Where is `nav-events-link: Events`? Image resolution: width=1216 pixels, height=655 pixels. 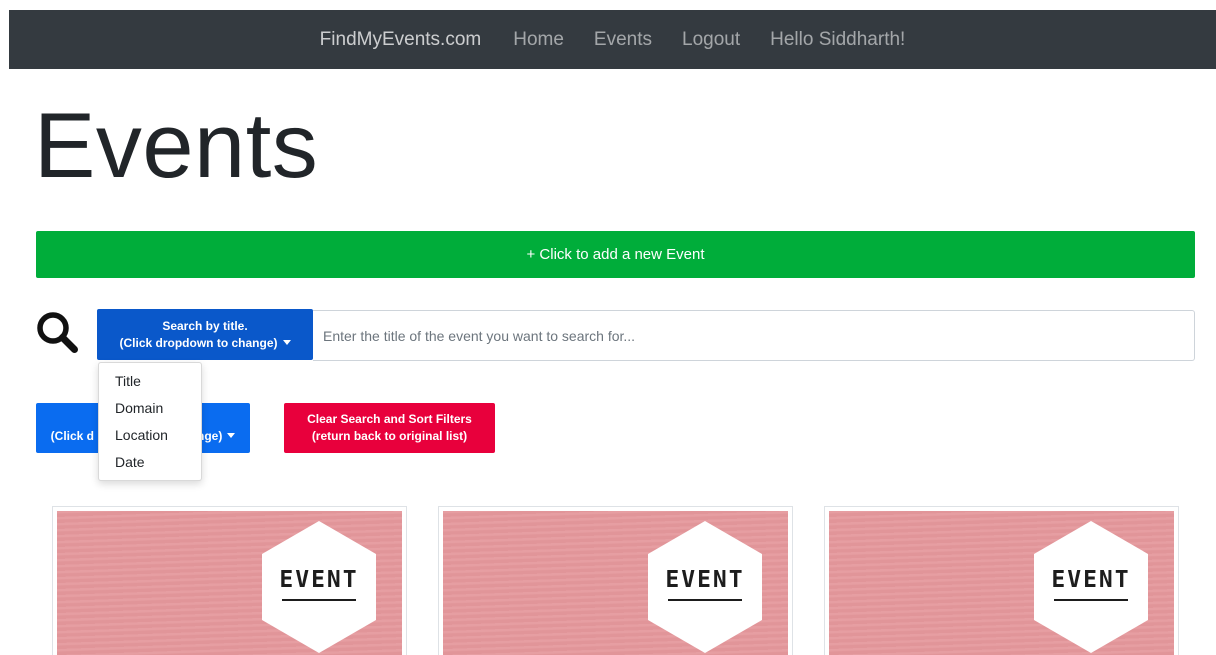
nav-events-link: Events is located at coordinates (623, 40).